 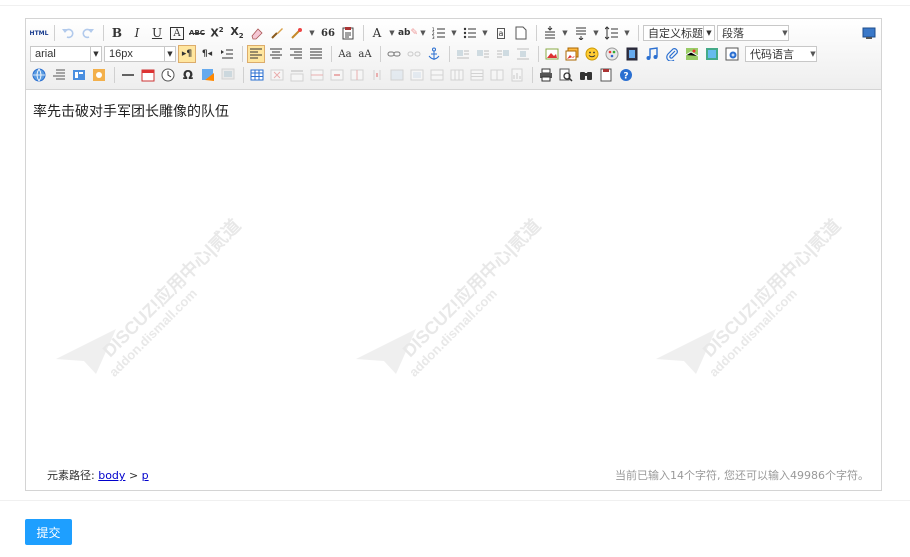 What do you see at coordinates (297, 33) in the screenshot?
I see `auto-format-icon` at bounding box center [297, 33].